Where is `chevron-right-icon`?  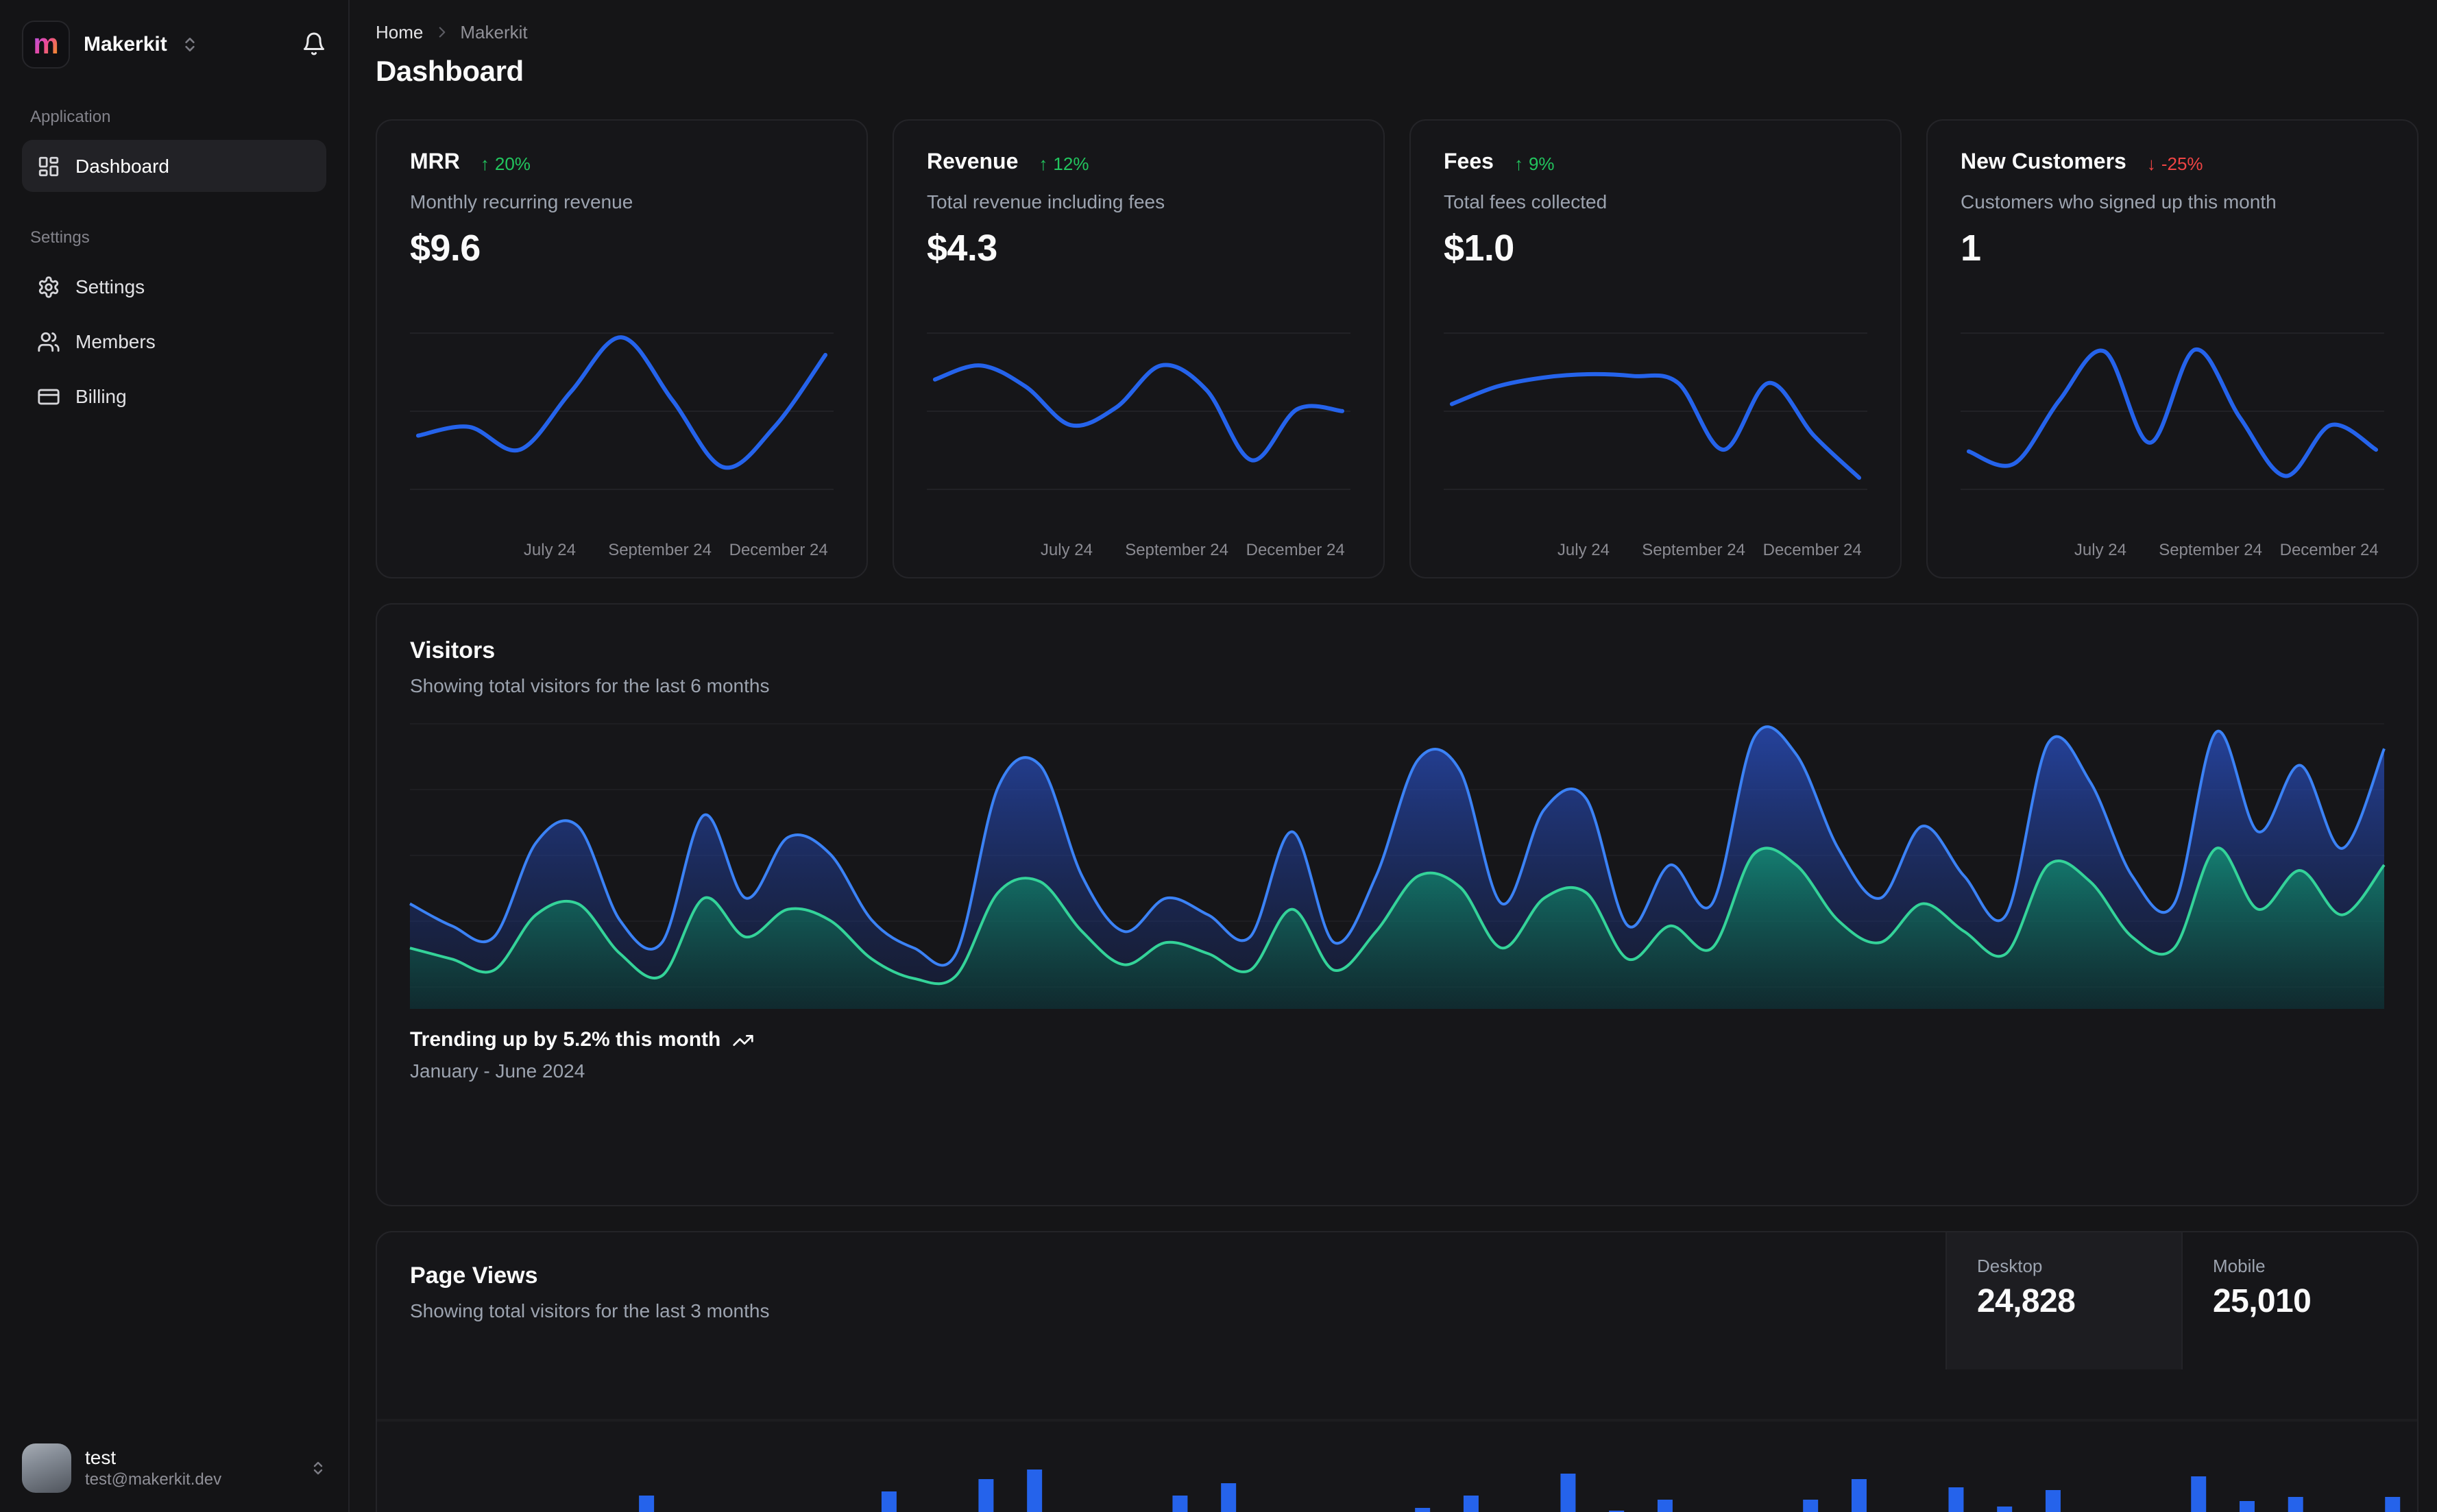 chevron-right-icon is located at coordinates (442, 32).